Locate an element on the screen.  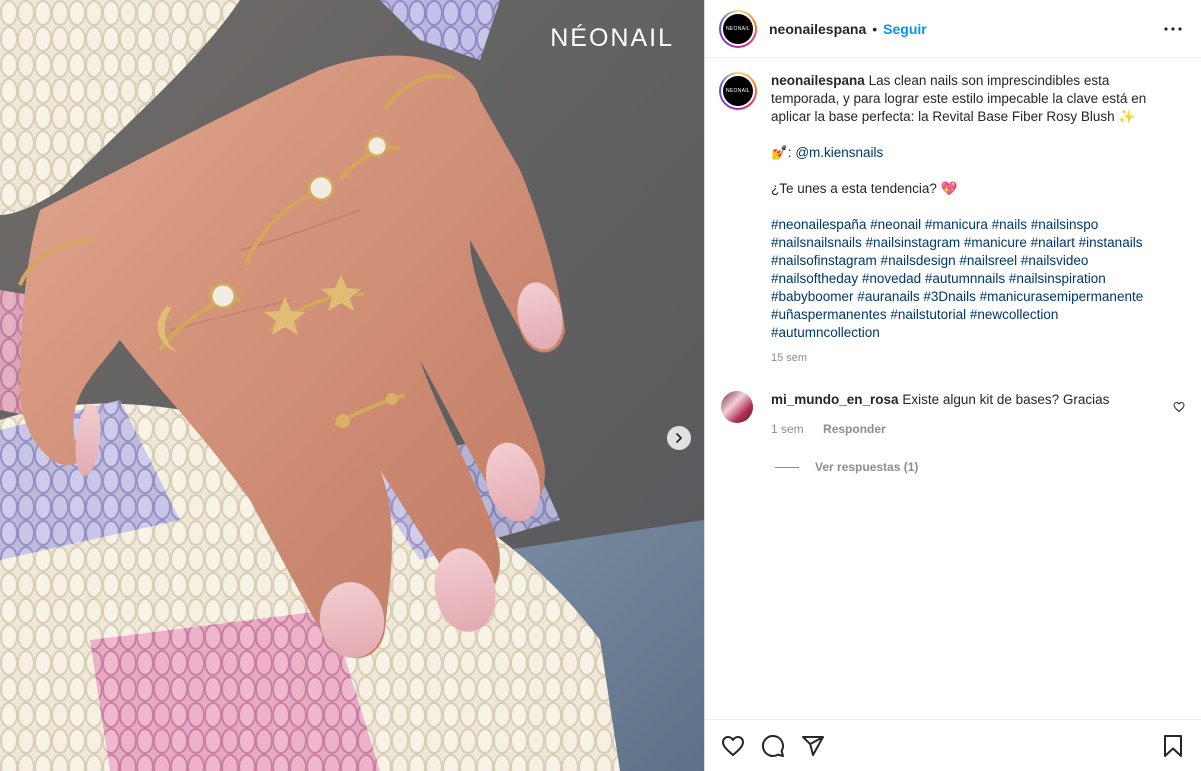
profile-avatar: NEONAIL is located at coordinates (738, 28).